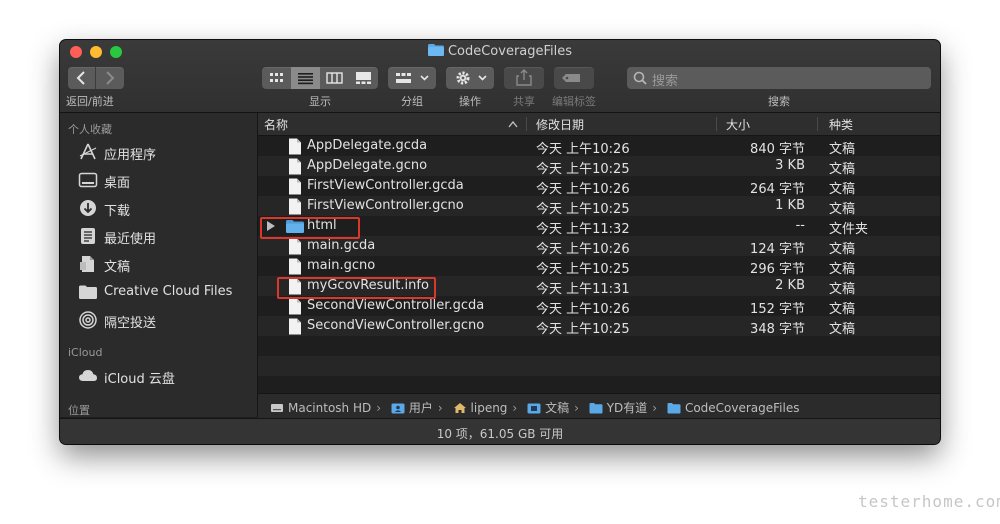  Describe the element at coordinates (777, 249) in the screenshot. I see `file-size: 124 字节` at that location.